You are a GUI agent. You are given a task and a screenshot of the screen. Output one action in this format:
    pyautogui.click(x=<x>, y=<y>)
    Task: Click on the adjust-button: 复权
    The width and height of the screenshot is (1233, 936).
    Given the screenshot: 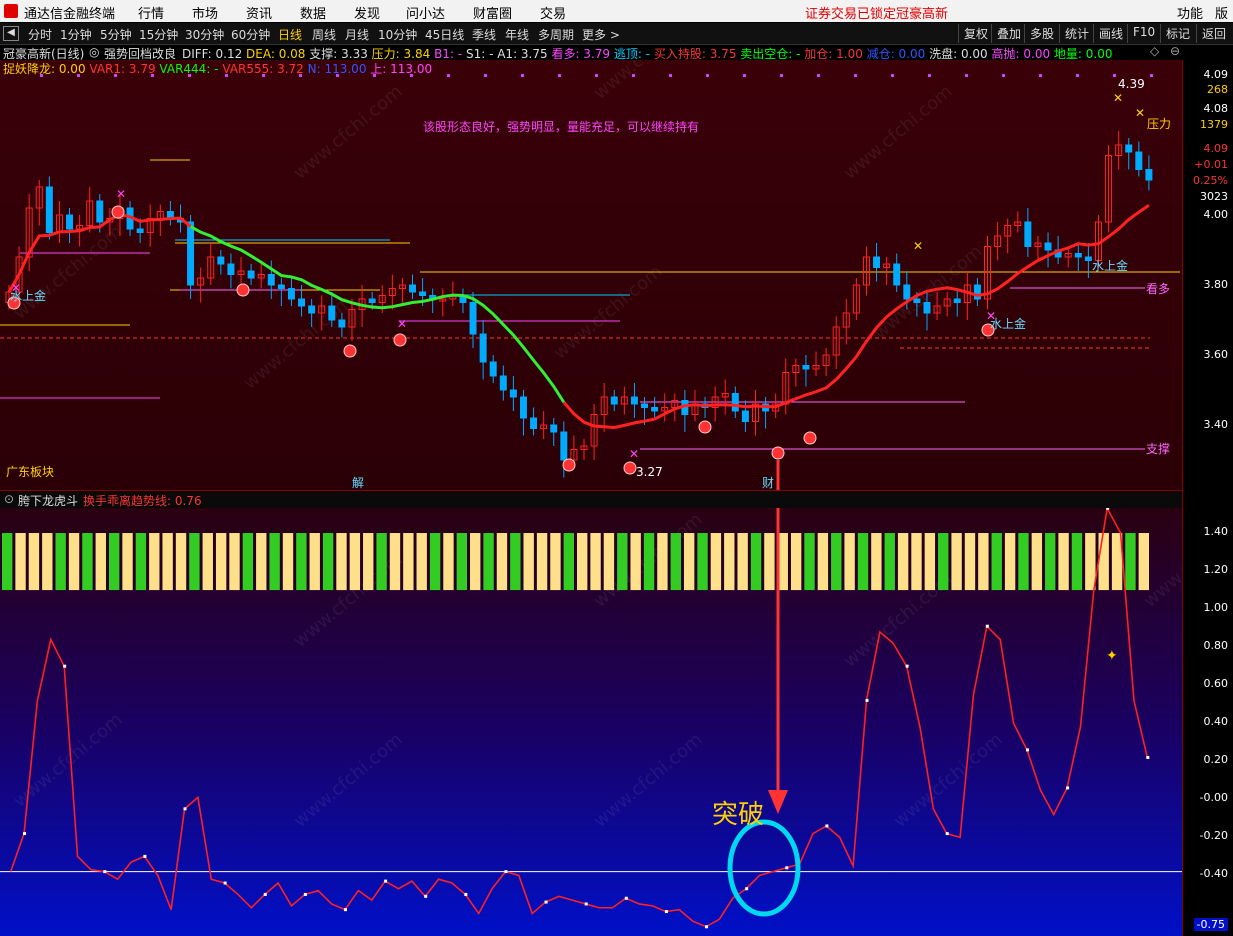 What is the action you would take?
    pyautogui.click(x=975, y=33)
    